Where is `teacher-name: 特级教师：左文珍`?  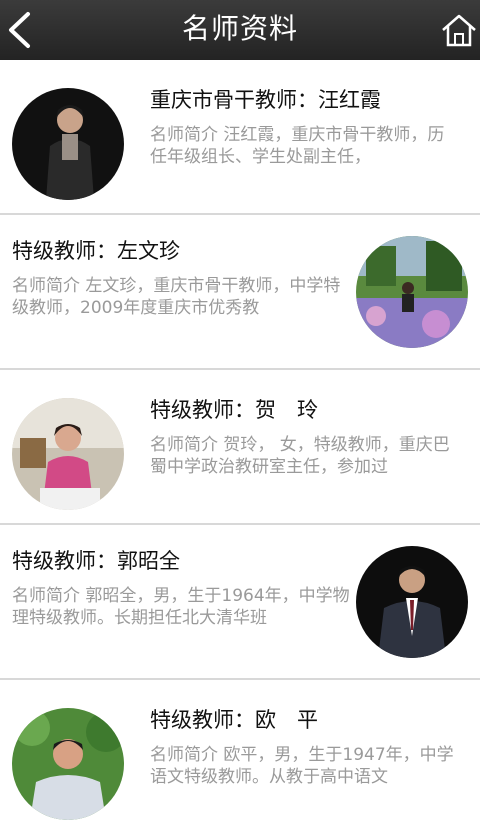 teacher-name: 特级教师：左文珍 is located at coordinates (96, 251).